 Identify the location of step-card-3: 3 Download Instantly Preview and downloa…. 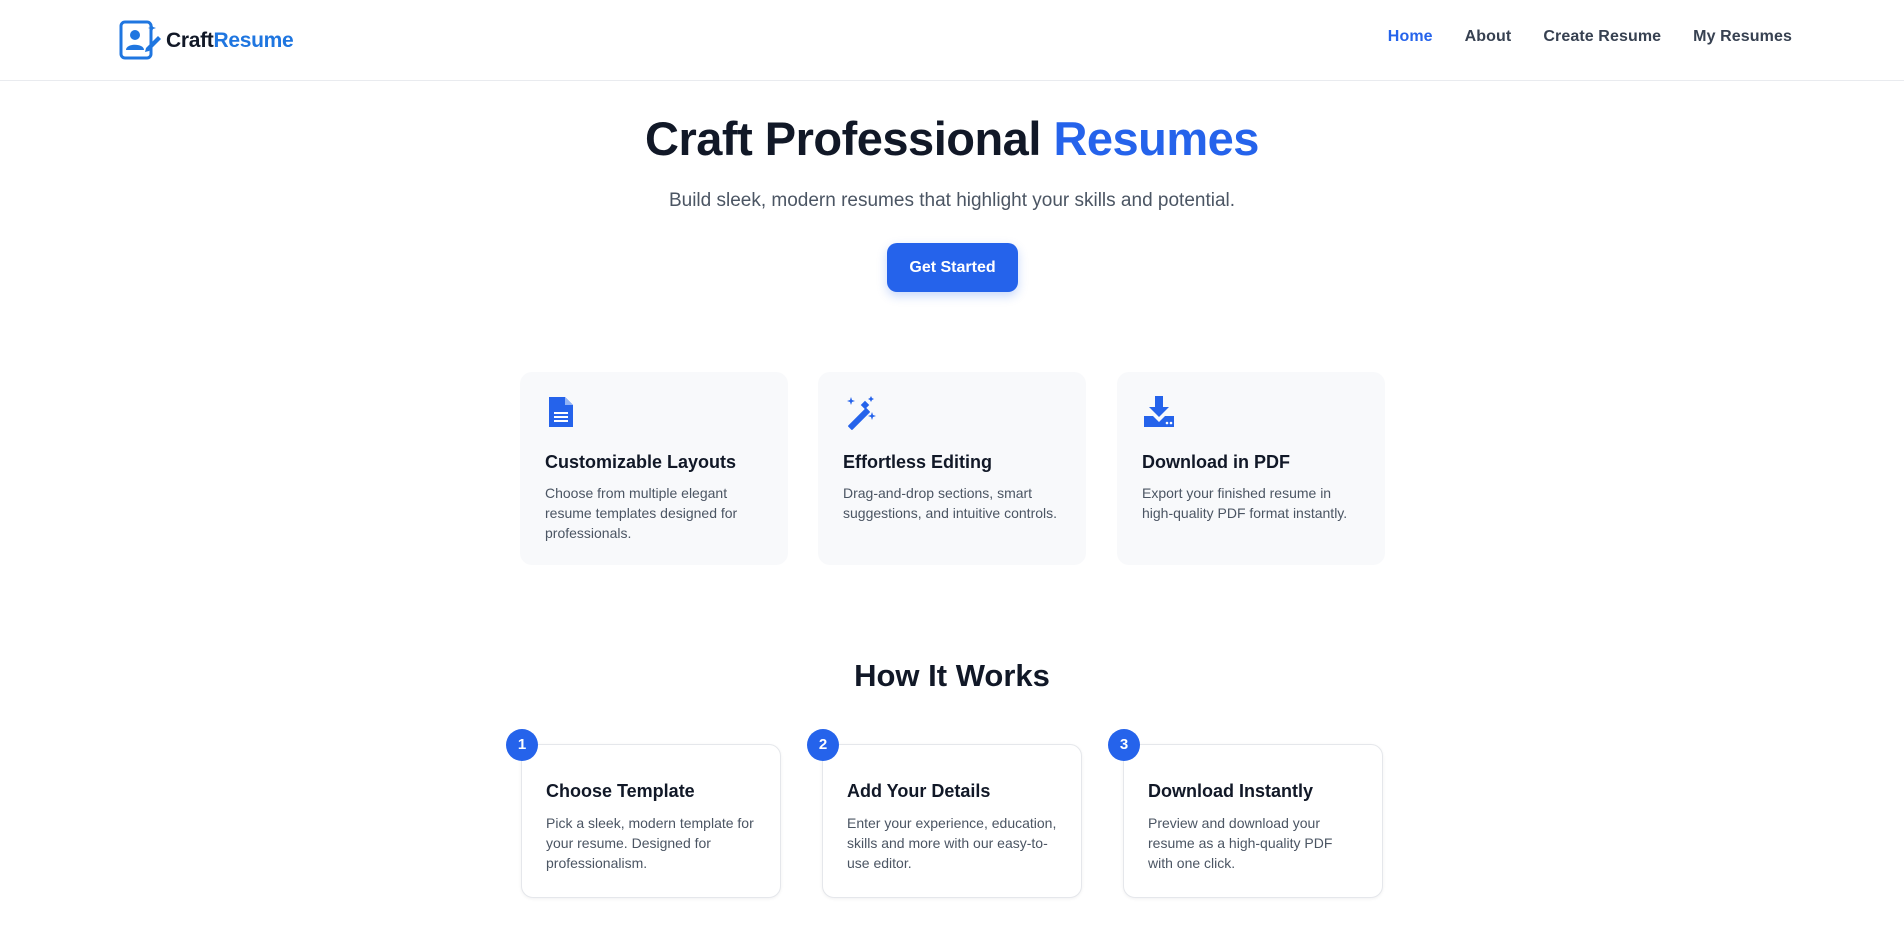
(1245, 813).